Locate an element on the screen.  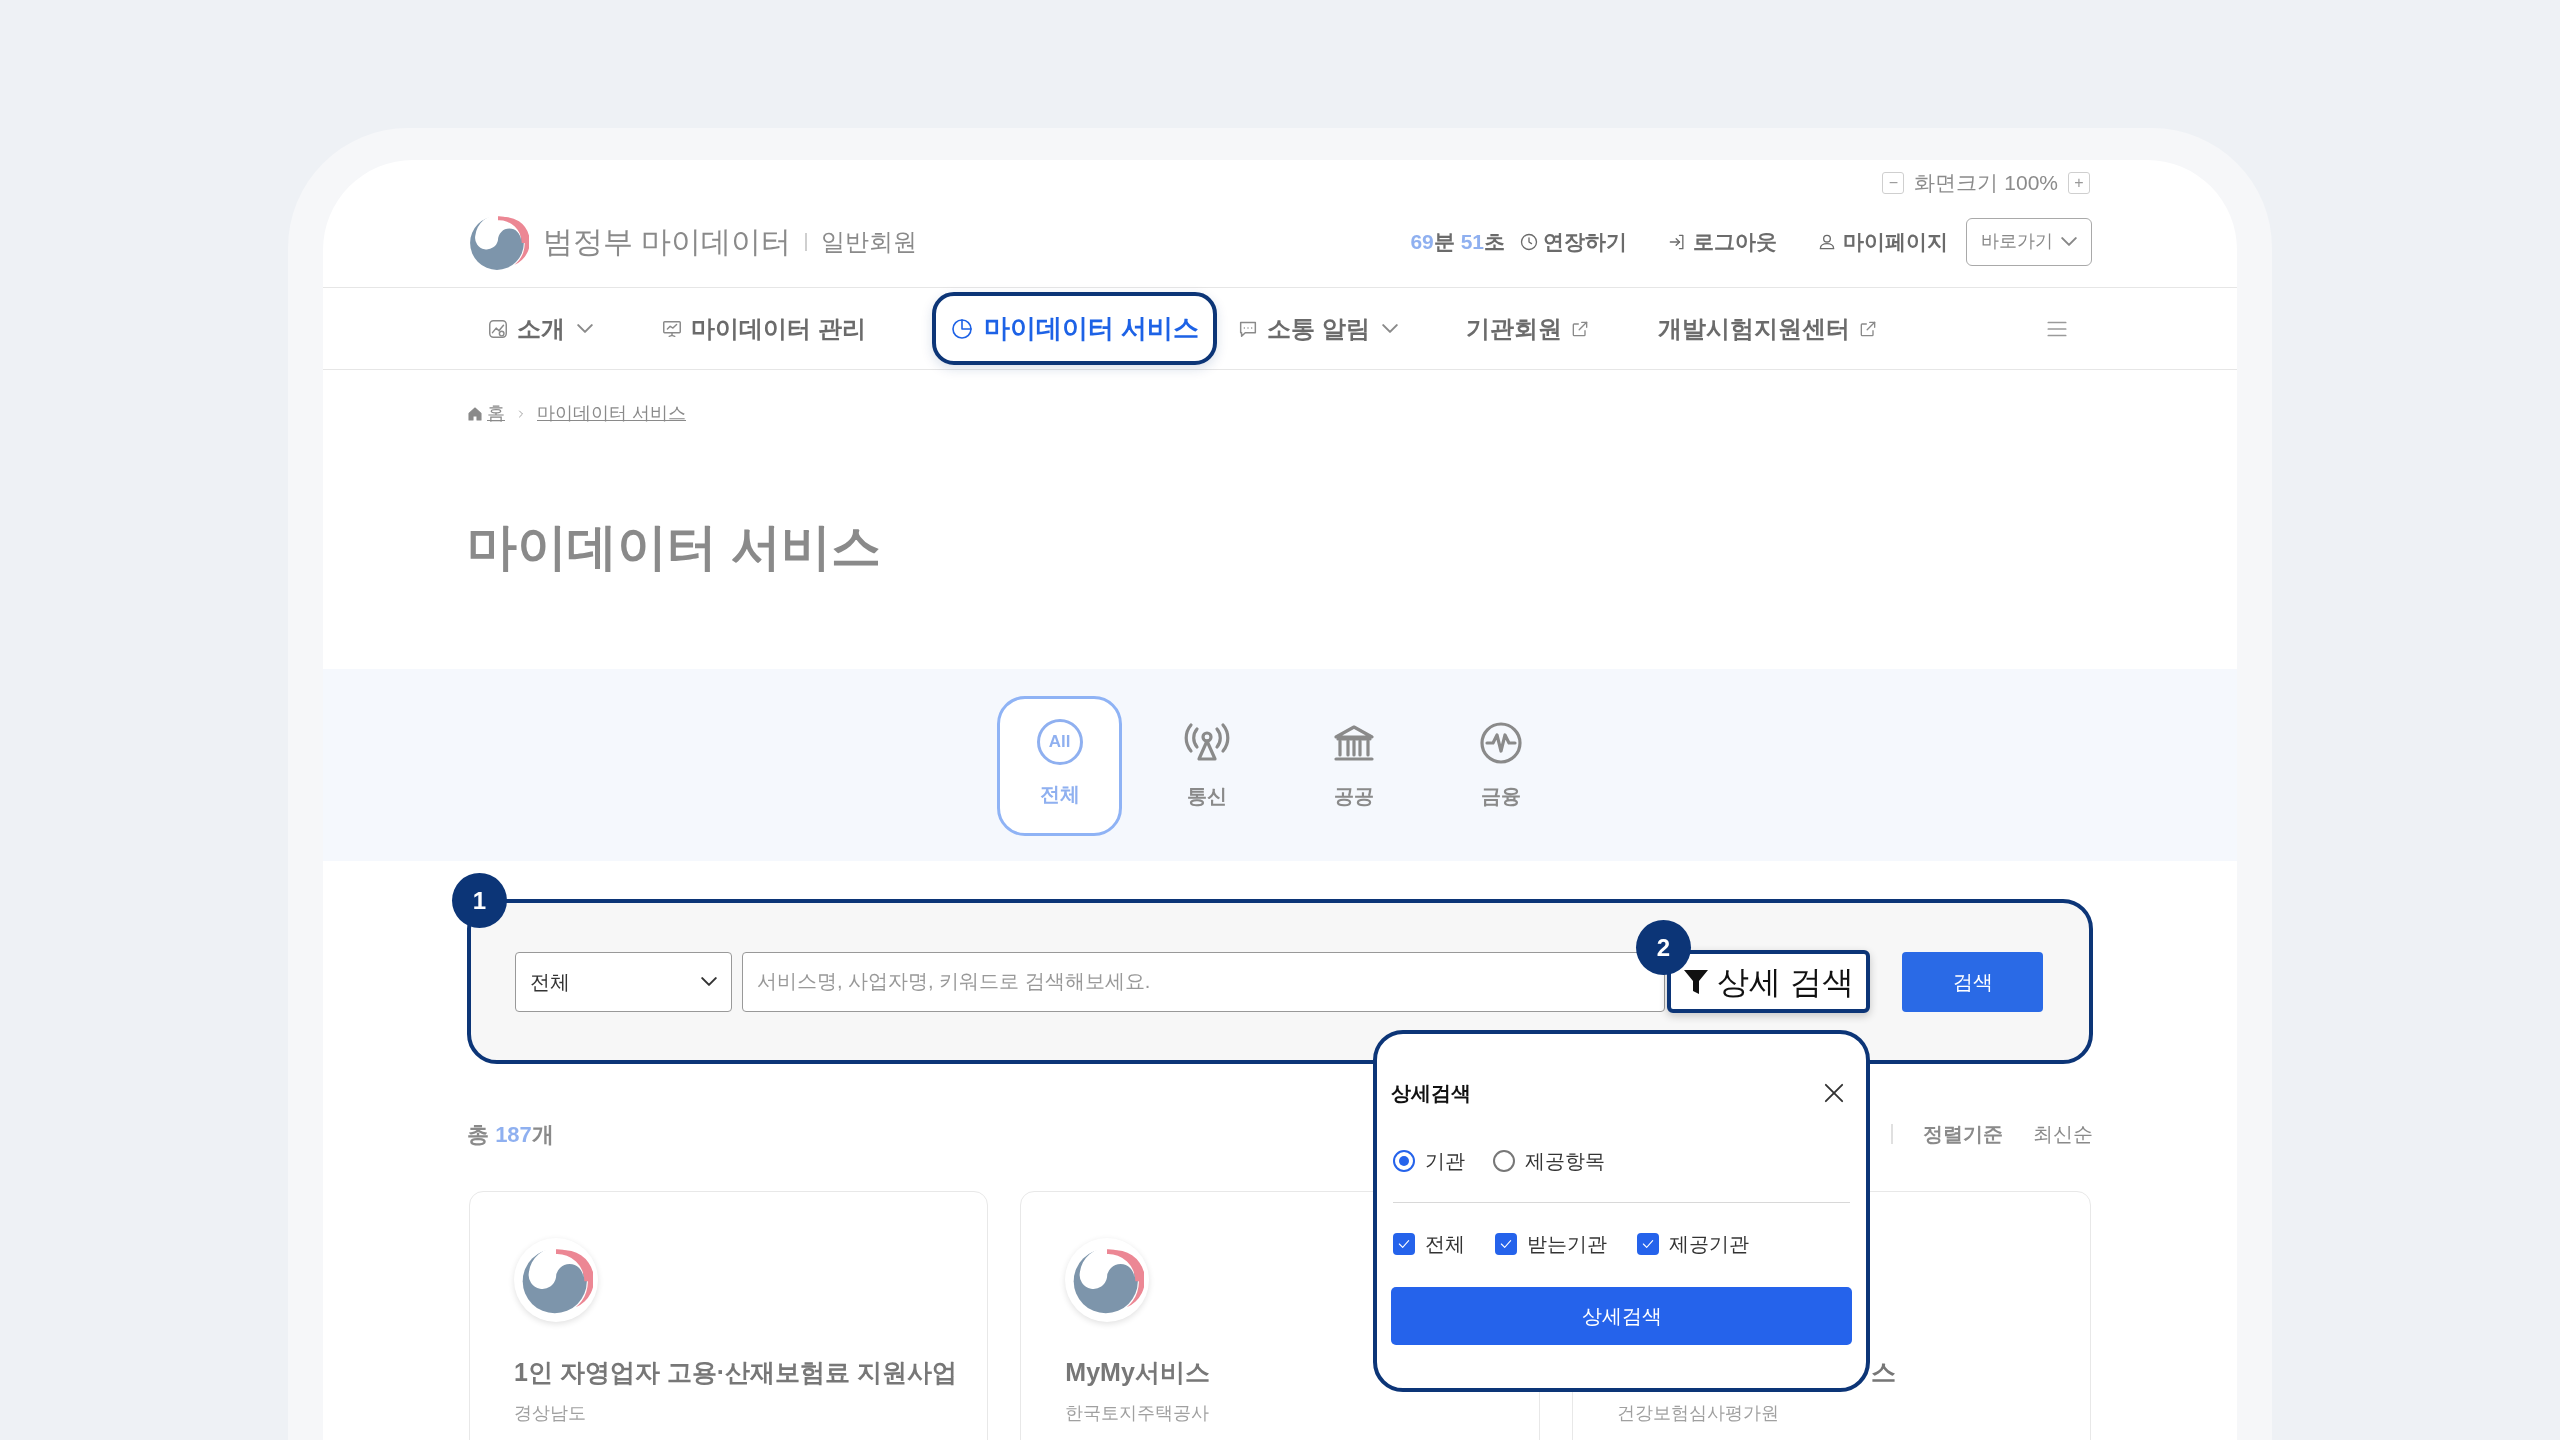
card-provider: 한국토지주택공사 is located at coordinates (1138, 1413).